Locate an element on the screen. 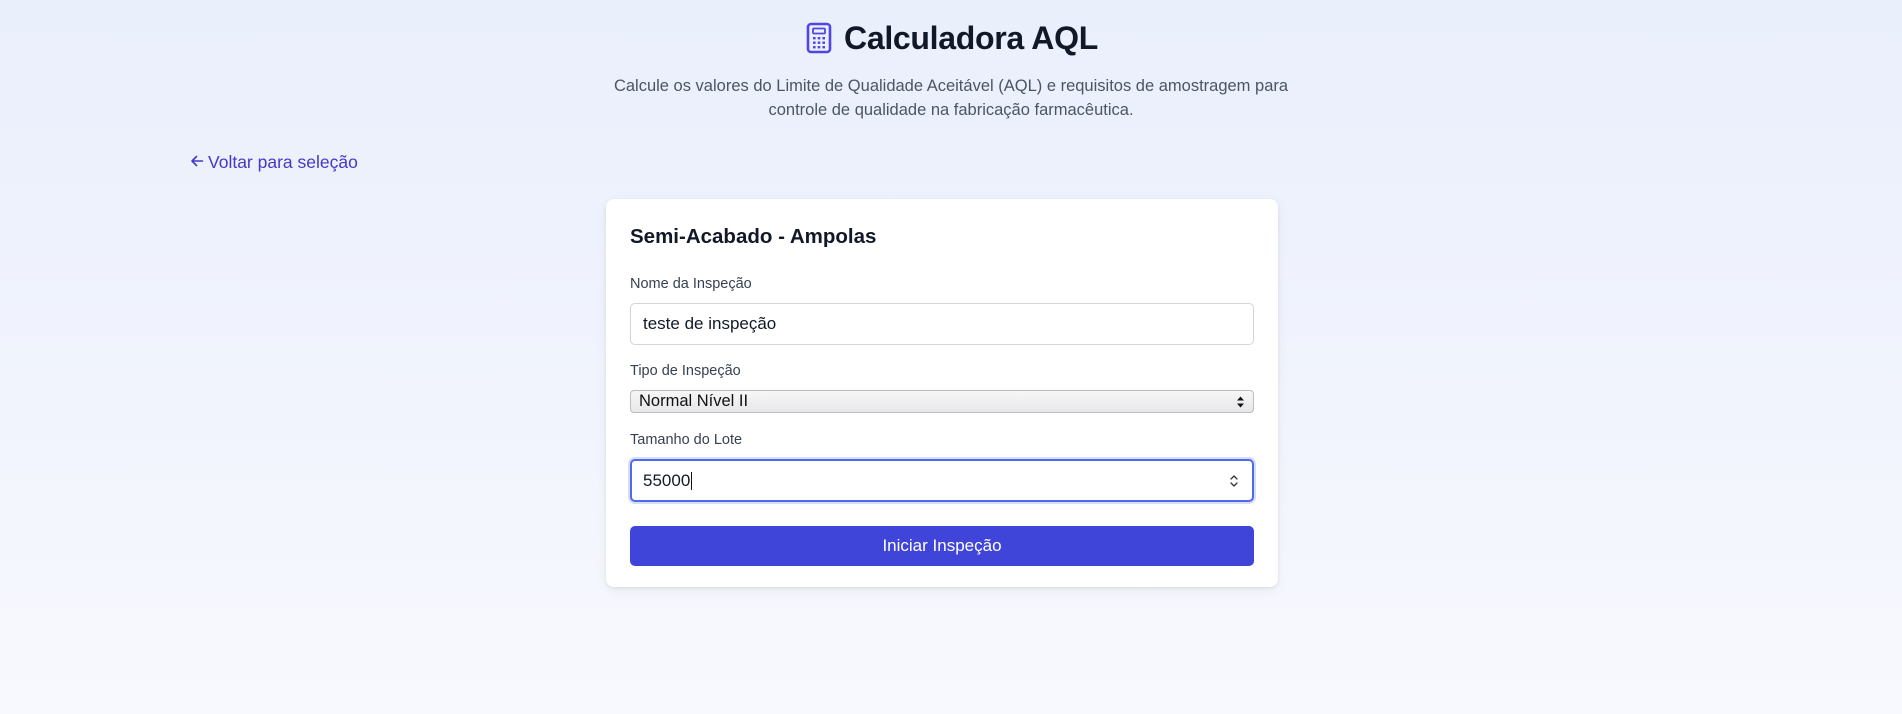 The image size is (1902, 714). inspection-type-select: Normal Nível II is located at coordinates (942, 401).